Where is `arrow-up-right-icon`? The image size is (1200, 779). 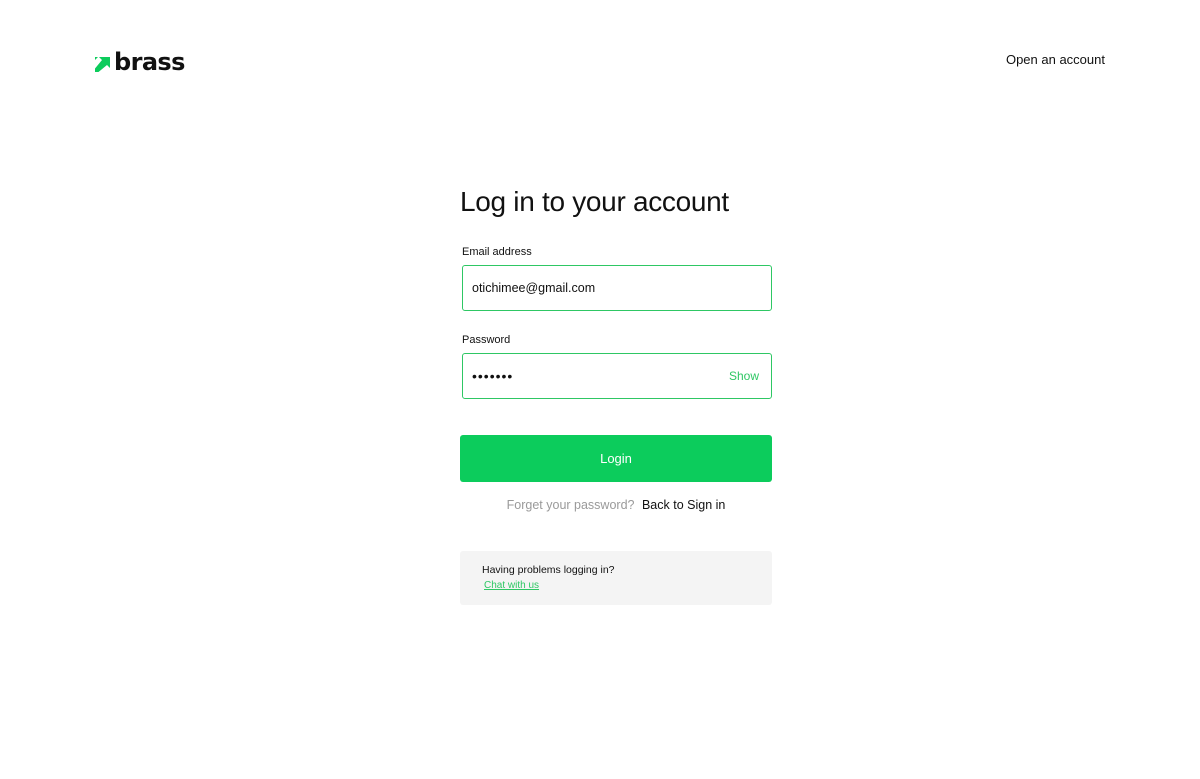
arrow-up-right-icon is located at coordinates (102, 64).